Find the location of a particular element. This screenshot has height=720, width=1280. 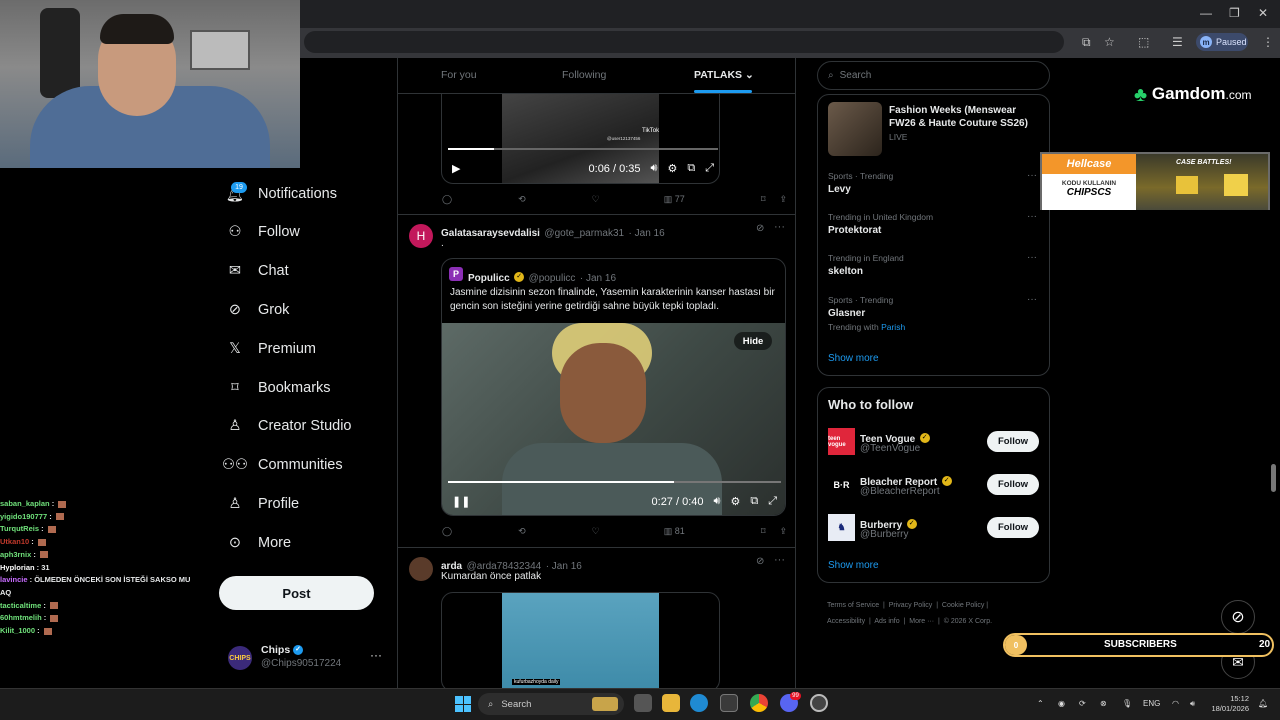

post2-avatar: H is located at coordinates (421, 236).